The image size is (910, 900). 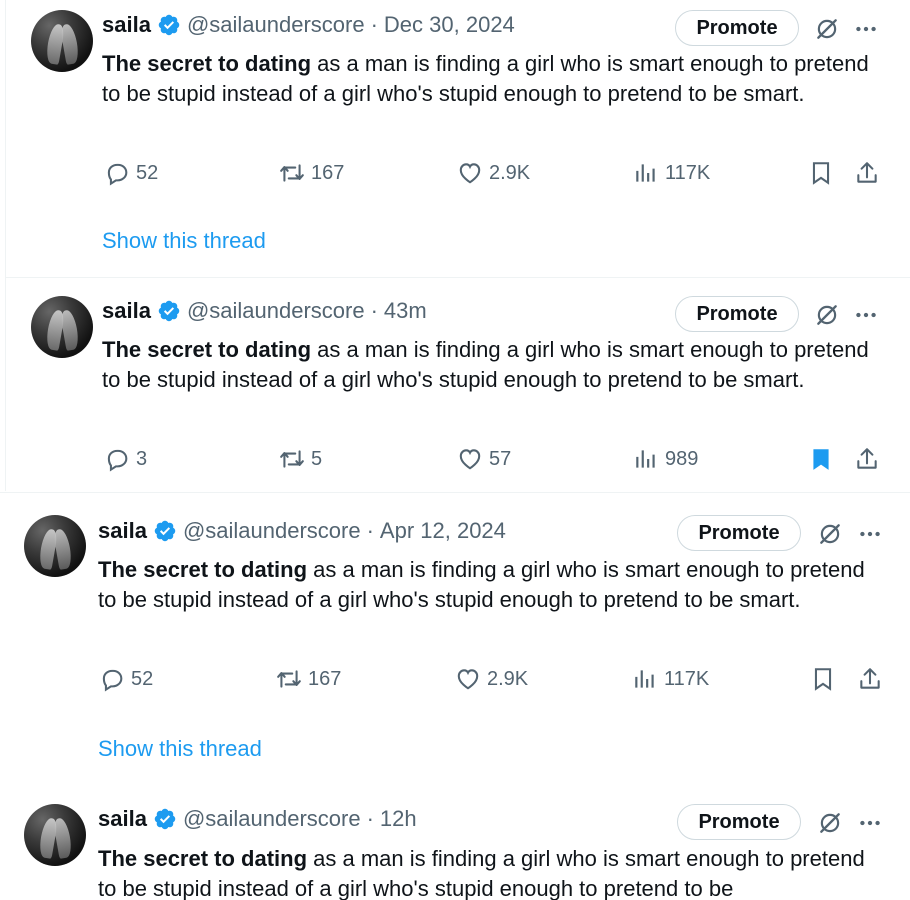 I want to click on reply-button: 3, so click(x=125, y=459).